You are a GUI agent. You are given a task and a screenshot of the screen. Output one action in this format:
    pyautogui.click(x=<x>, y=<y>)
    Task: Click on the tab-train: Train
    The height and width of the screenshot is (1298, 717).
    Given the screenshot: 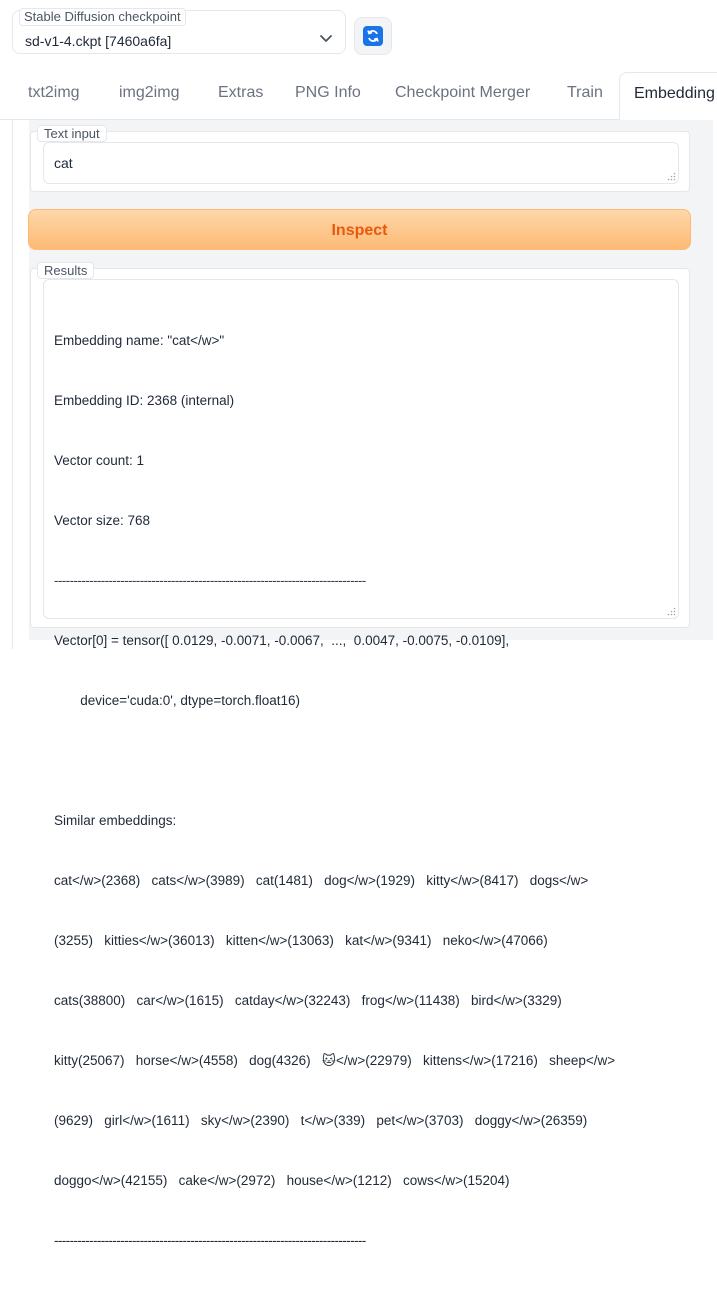 What is the action you would take?
    pyautogui.click(x=585, y=96)
    